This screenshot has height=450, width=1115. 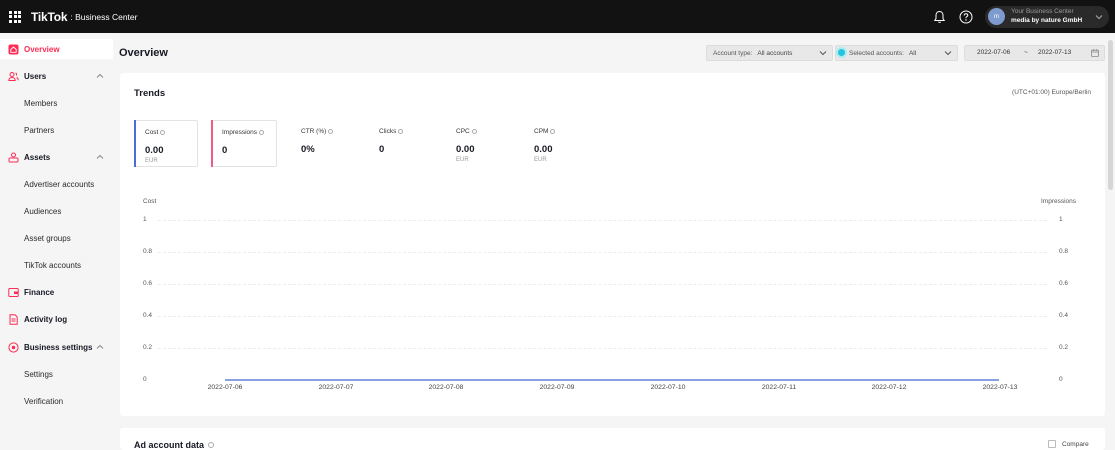 I want to click on x-tick: 2022-07-07, so click(x=336, y=387).